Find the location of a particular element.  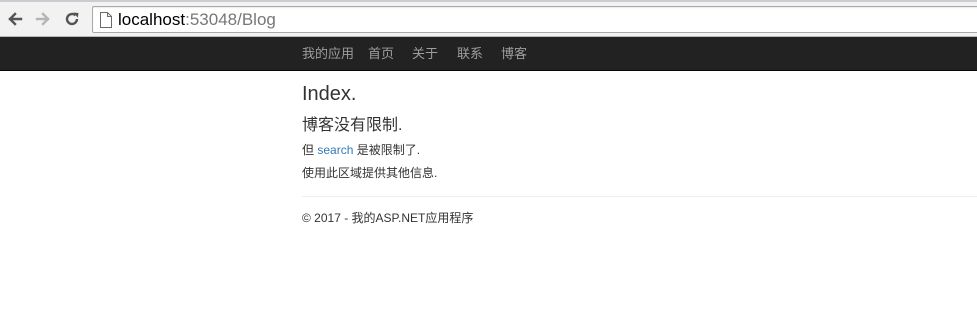

nav-link-contact: 联系 is located at coordinates (470, 53).